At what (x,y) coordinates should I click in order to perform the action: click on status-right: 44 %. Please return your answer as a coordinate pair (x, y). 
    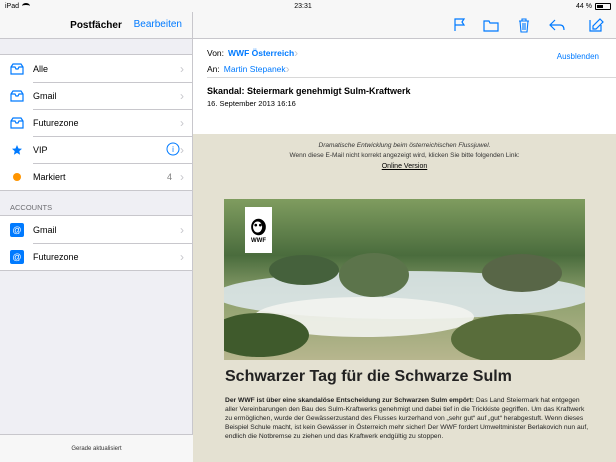
    Looking at the image, I should click on (593, 6).